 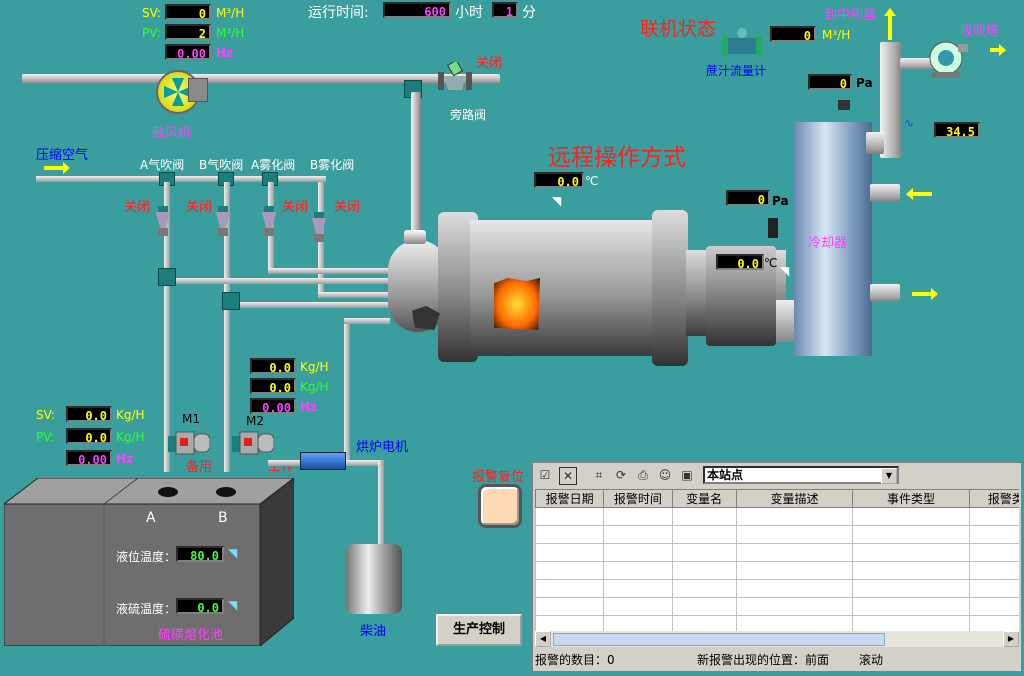 What do you see at coordinates (162, 165) in the screenshot?
I see `valve-a-blow-name: A气吹阀` at bounding box center [162, 165].